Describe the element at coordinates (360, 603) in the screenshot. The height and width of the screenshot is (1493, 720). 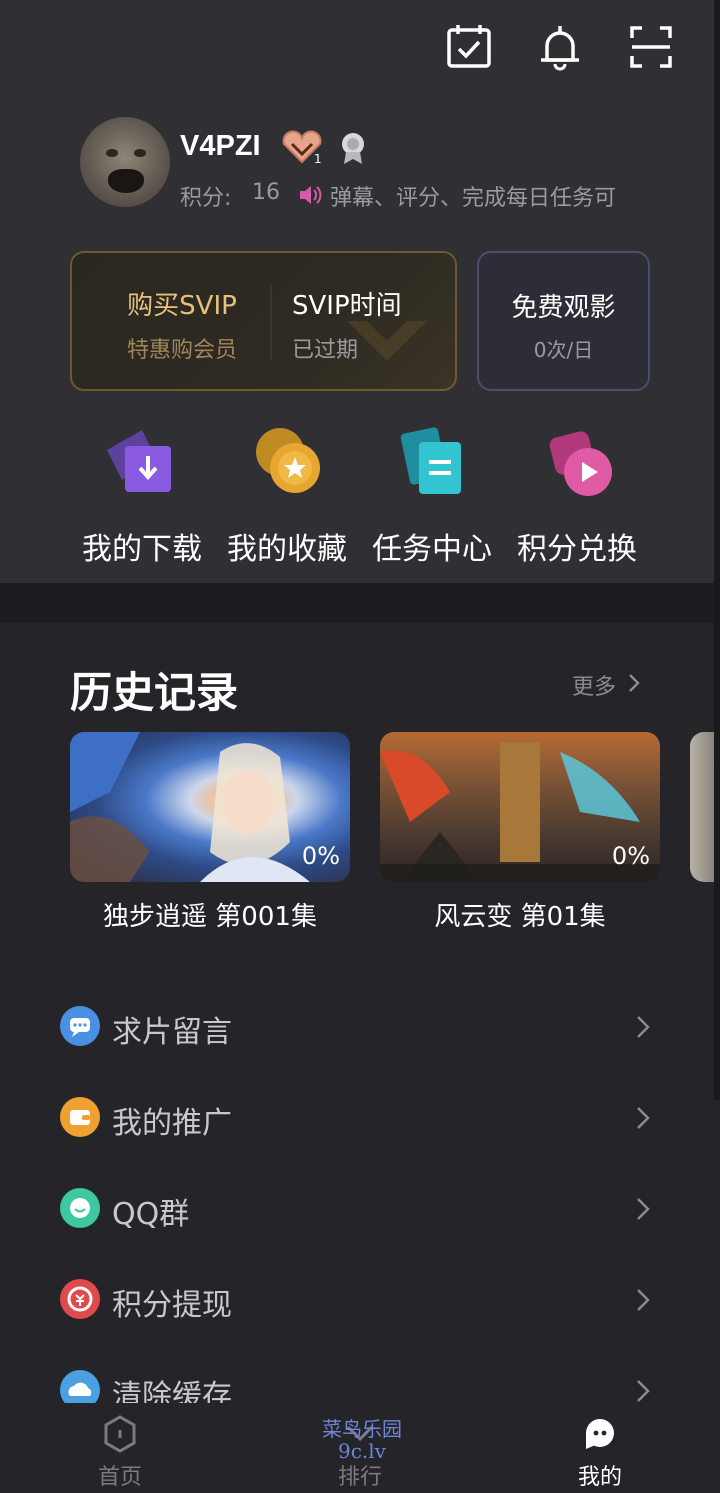
I see `section-divider` at that location.